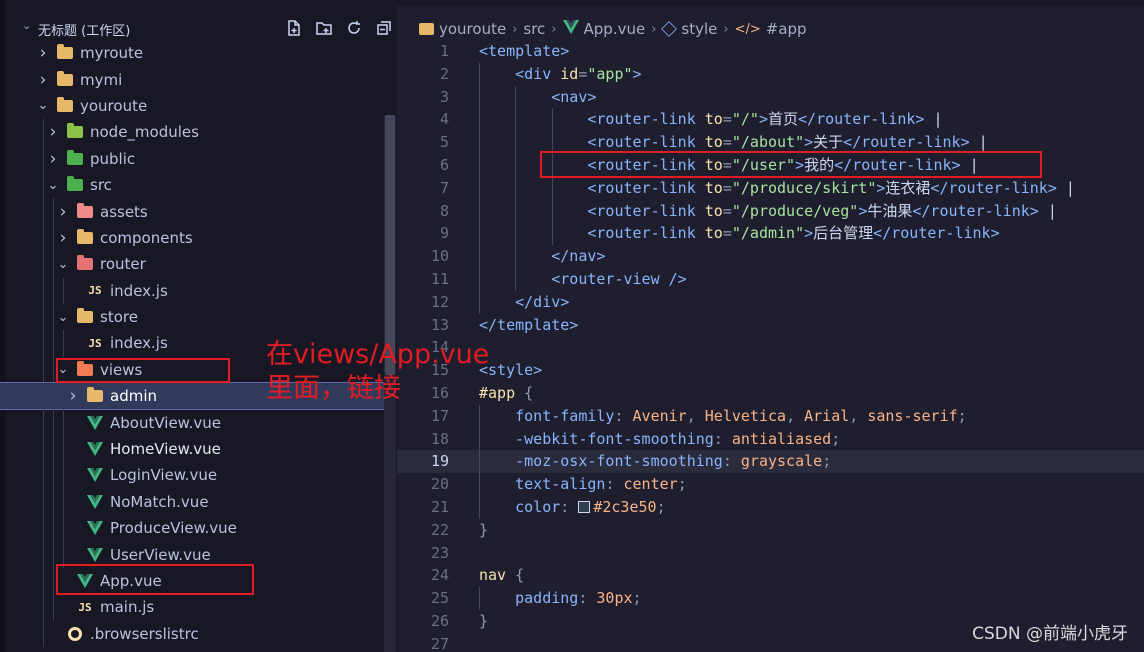 This screenshot has height=652, width=1144. Describe the element at coordinates (43, 79) in the screenshot. I see `chevron-right-icon: ›` at that location.